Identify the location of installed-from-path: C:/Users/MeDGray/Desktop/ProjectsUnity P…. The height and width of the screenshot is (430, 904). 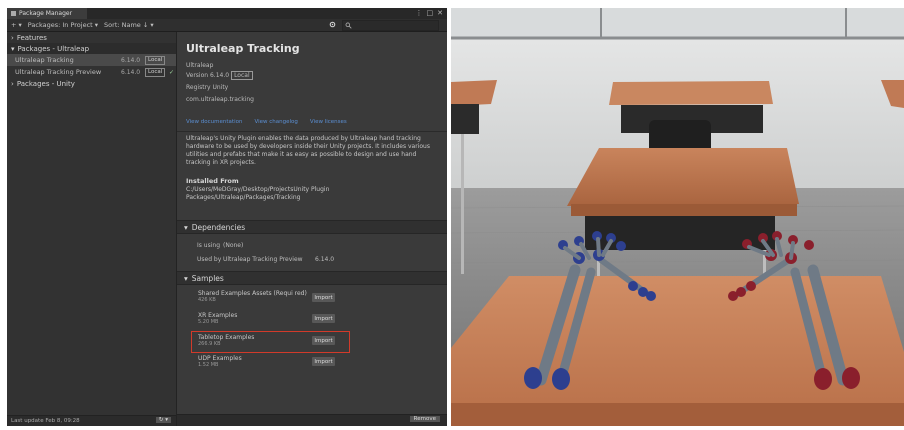
(258, 193).